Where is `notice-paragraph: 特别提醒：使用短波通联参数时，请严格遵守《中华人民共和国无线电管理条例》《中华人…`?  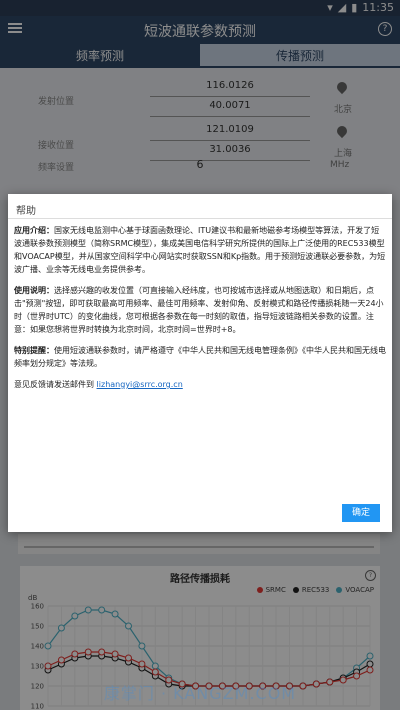
notice-paragraph: 特别提醒：使用短波通联参数时，请严格遵守《中华人民共和国无线电管理条例》《中华人… is located at coordinates (200, 357).